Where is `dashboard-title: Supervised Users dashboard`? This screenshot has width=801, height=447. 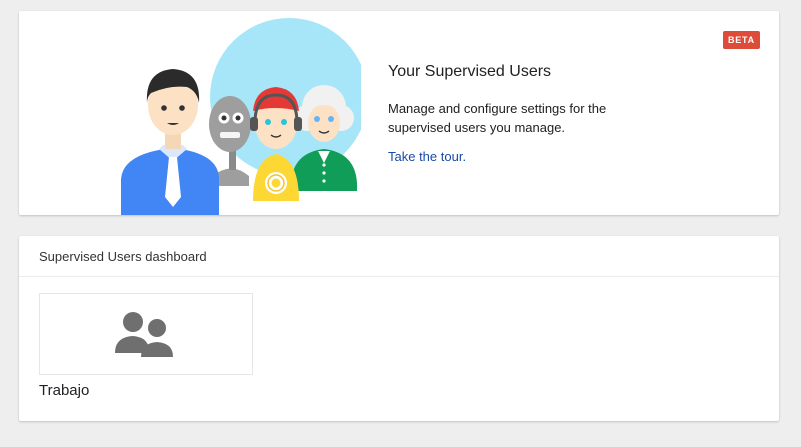 dashboard-title: Supervised Users dashboard is located at coordinates (399, 256).